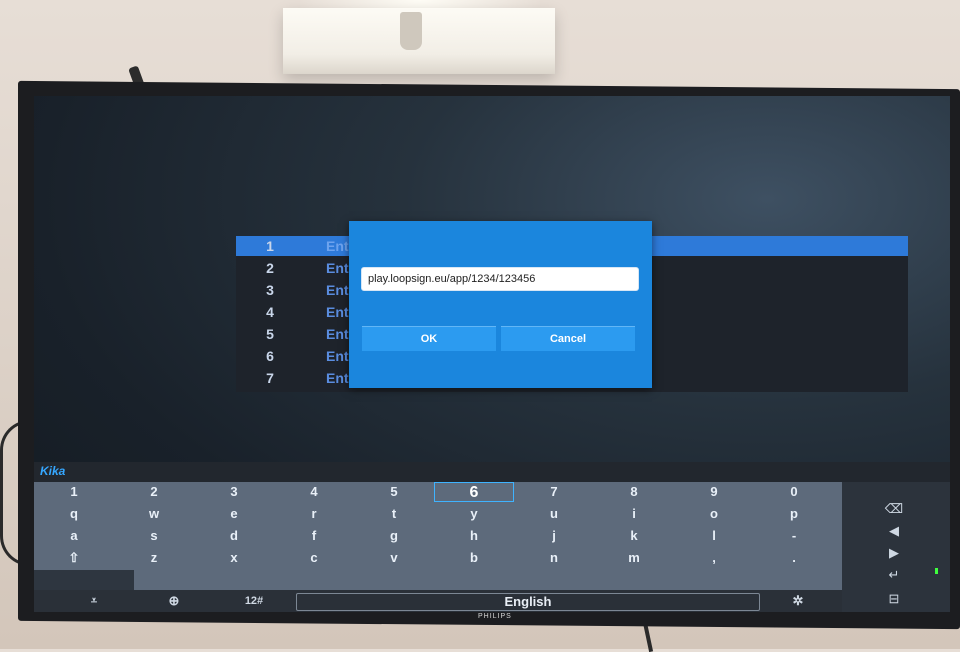 This screenshot has height=652, width=960. I want to click on keyboard-side-controls: ⌫ ◀ ▶ ↵ ⊟, so click(896, 547).